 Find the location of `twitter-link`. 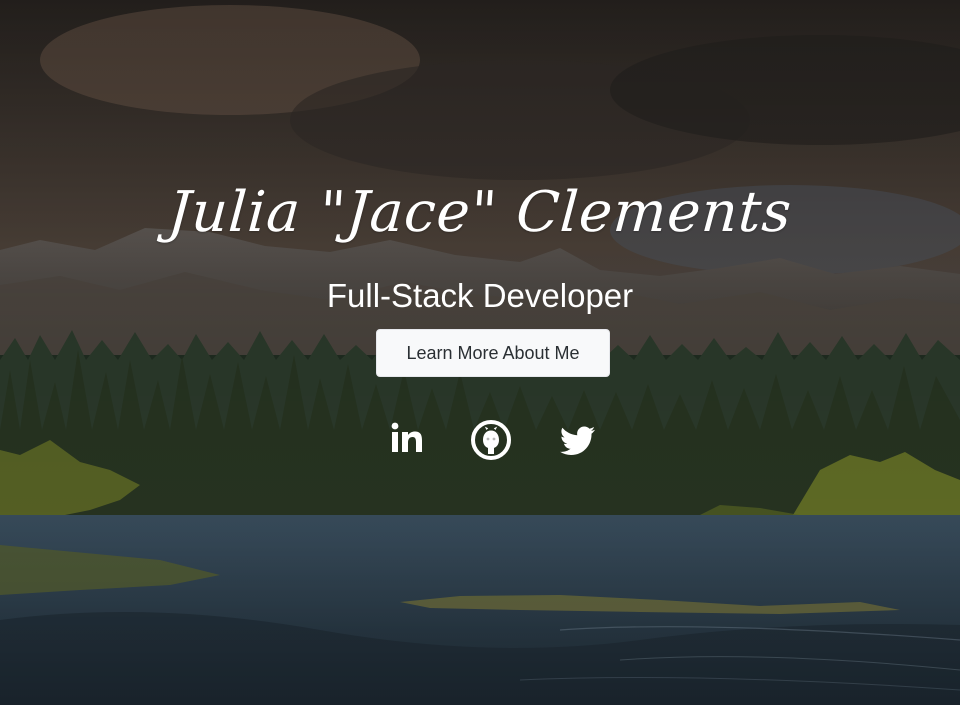

twitter-link is located at coordinates (577, 440).